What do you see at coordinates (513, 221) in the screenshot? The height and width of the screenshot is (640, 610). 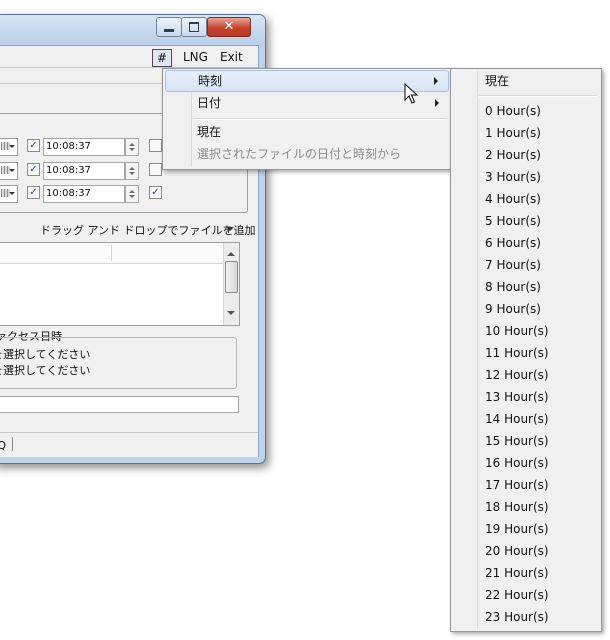 I see `submenu-item-label: 5 Hour(s)` at bounding box center [513, 221].